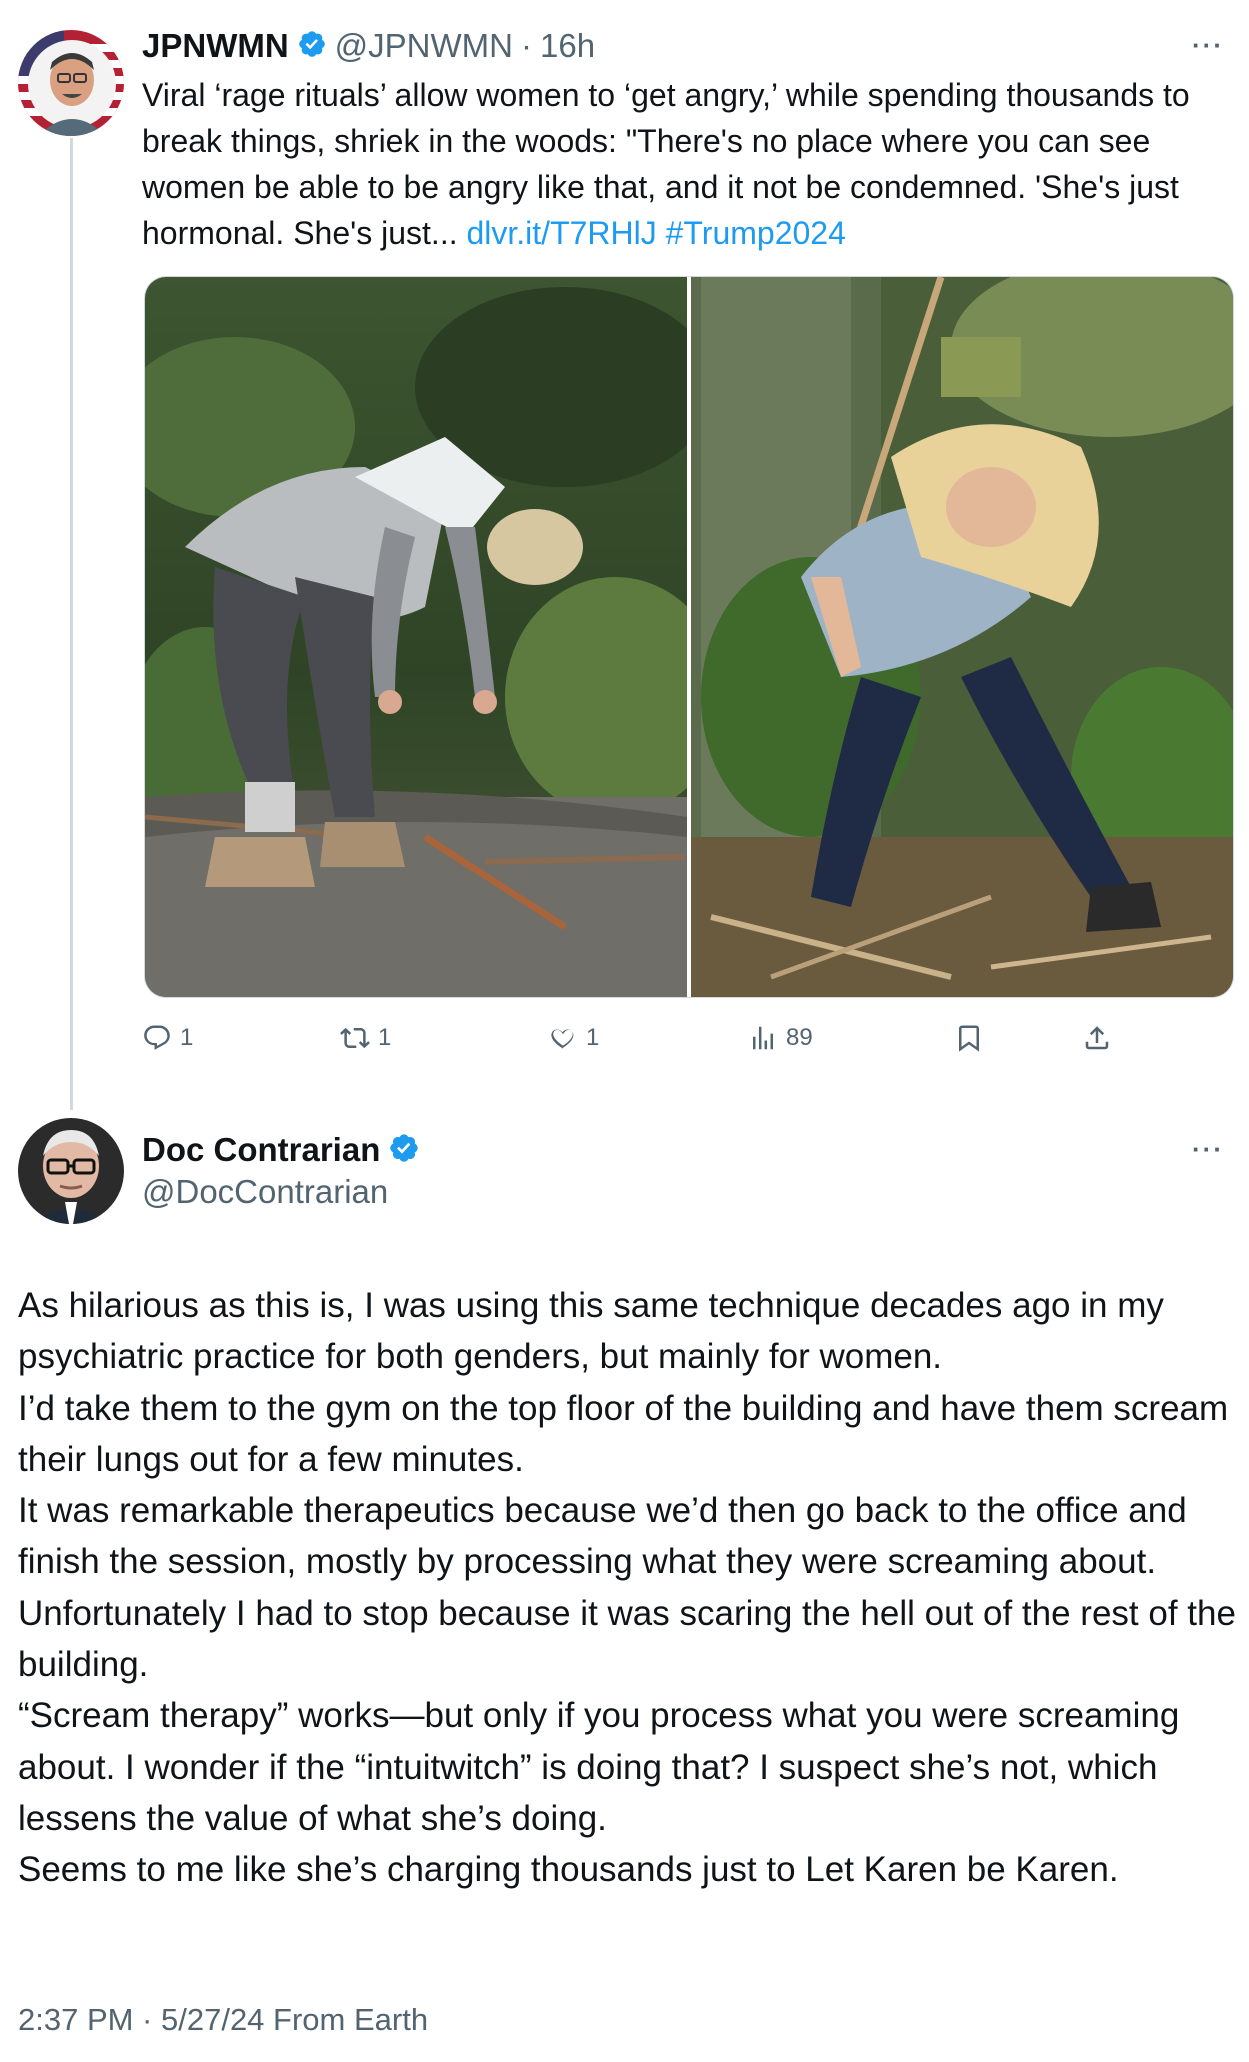 The width and height of the screenshot is (1249, 2062). I want to click on reply-action: 1, so click(167, 1038).